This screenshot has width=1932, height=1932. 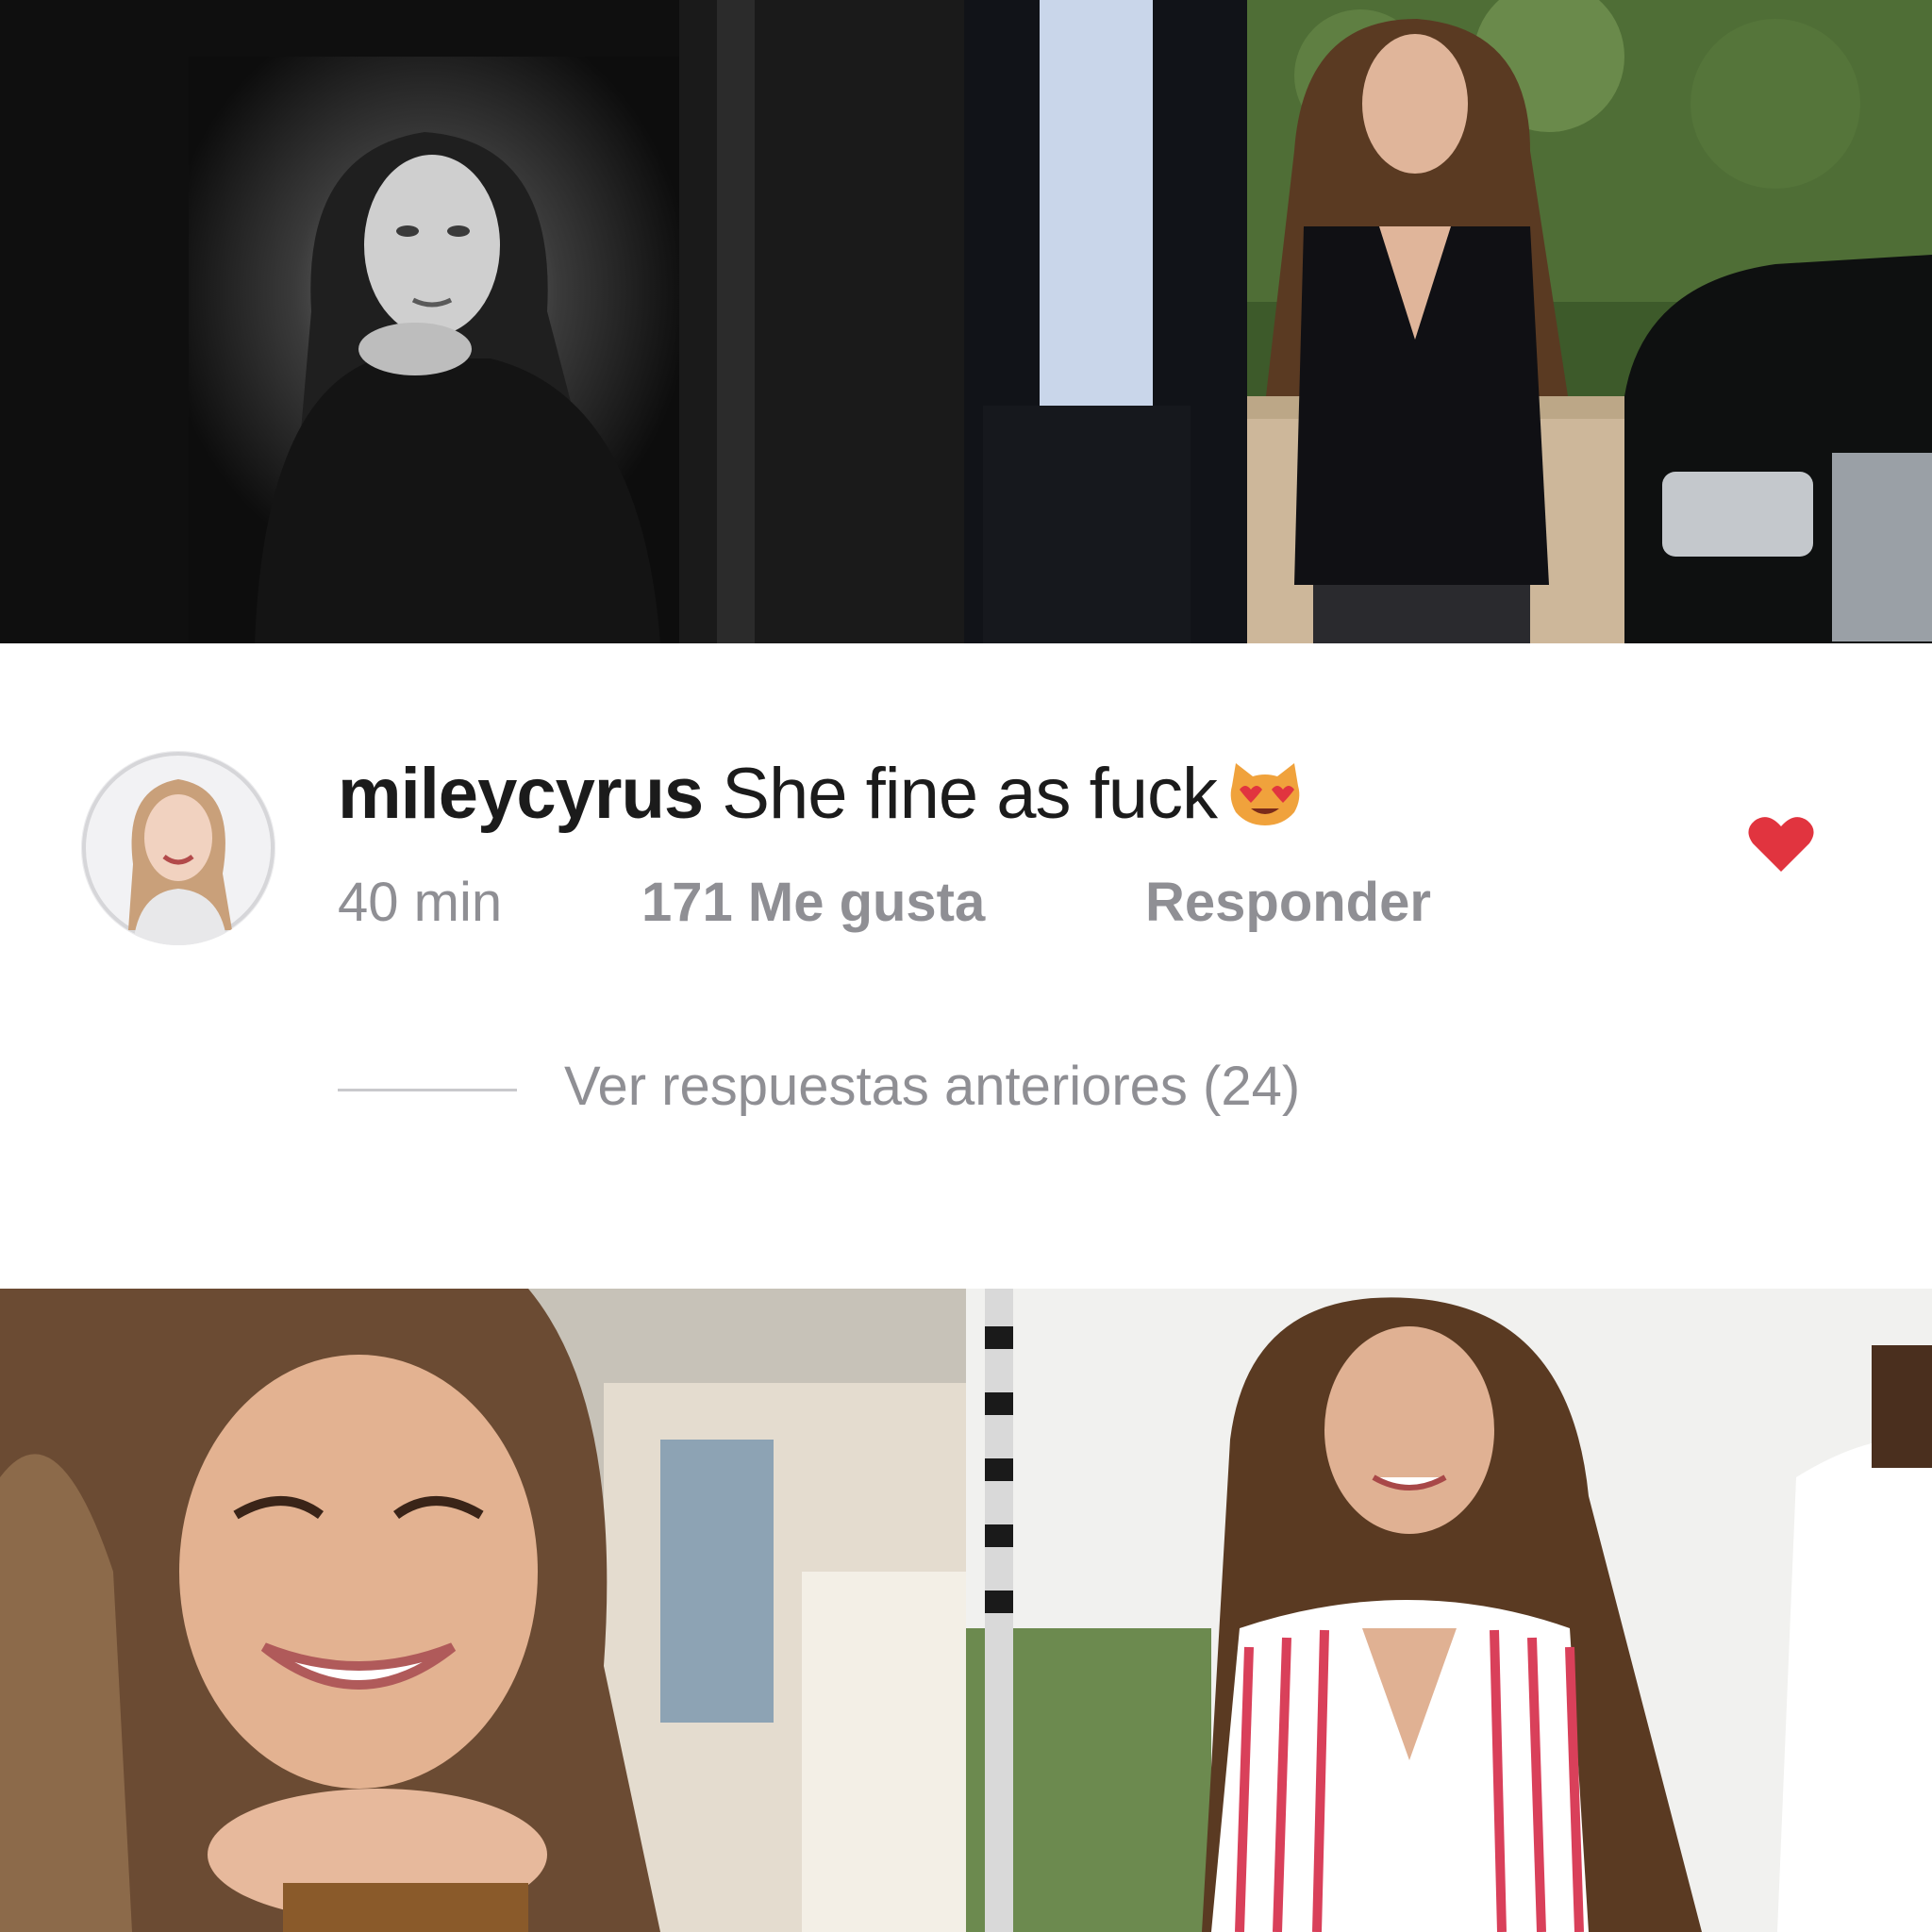 I want to click on comment-body: She fine as fuck, so click(x=960, y=794).